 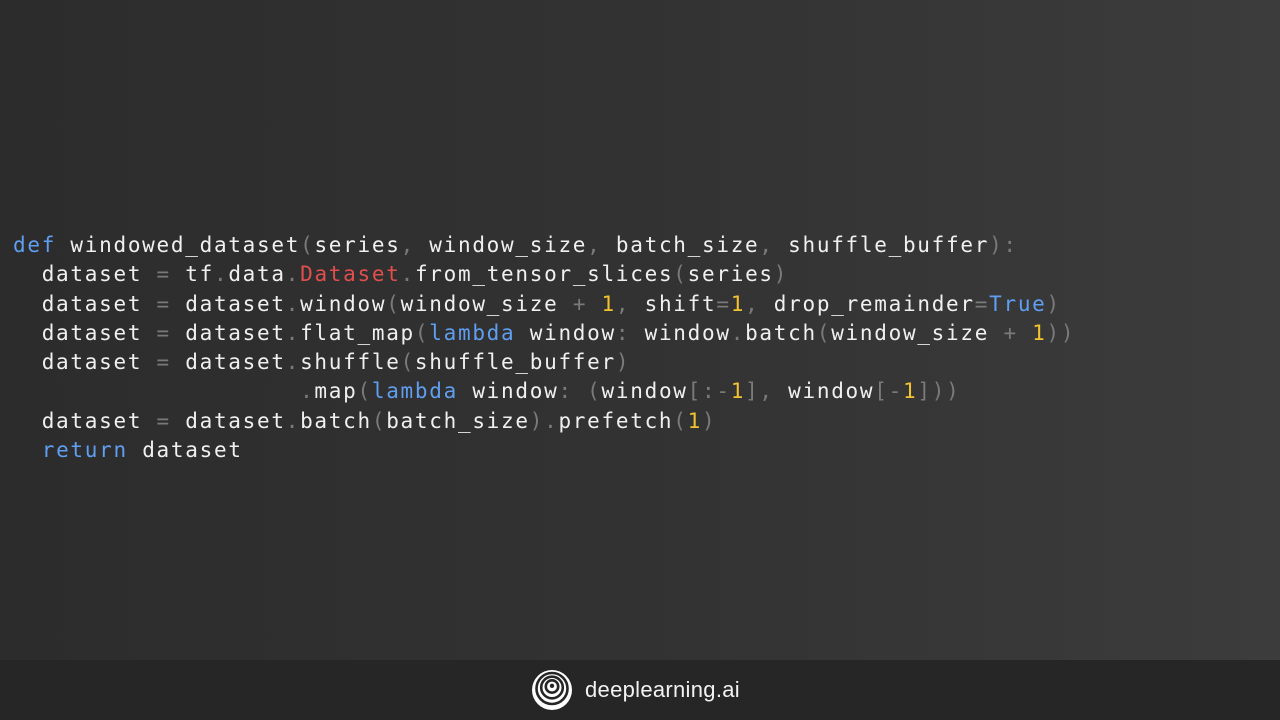 I want to click on code-token-plain: series, so click(x=357, y=245).